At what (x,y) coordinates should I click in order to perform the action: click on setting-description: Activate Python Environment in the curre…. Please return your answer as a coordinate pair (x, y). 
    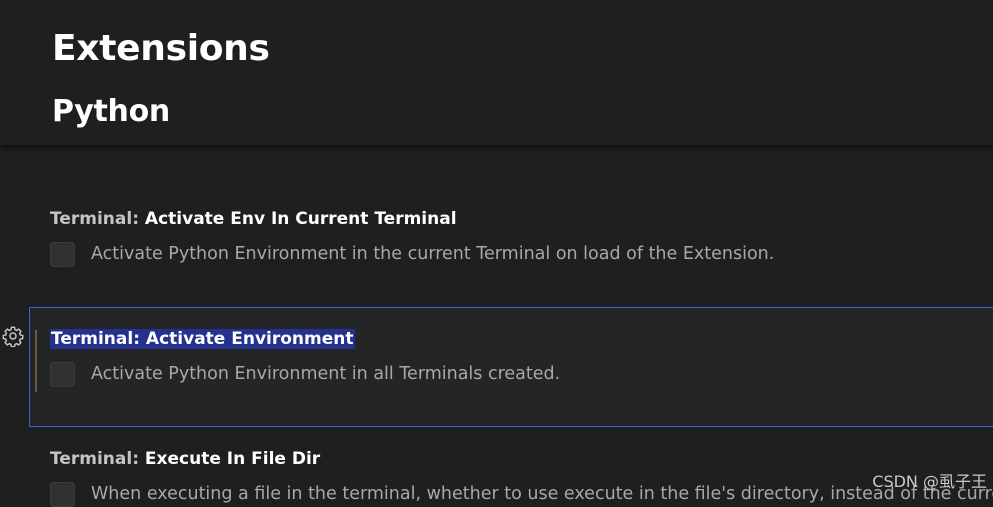
    Looking at the image, I should click on (433, 254).